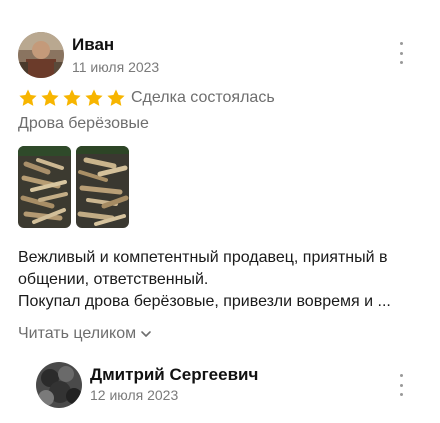 The width and height of the screenshot is (440, 423). Describe the element at coordinates (83, 123) in the screenshot. I see `product-name: Дрова берёзовые` at that location.